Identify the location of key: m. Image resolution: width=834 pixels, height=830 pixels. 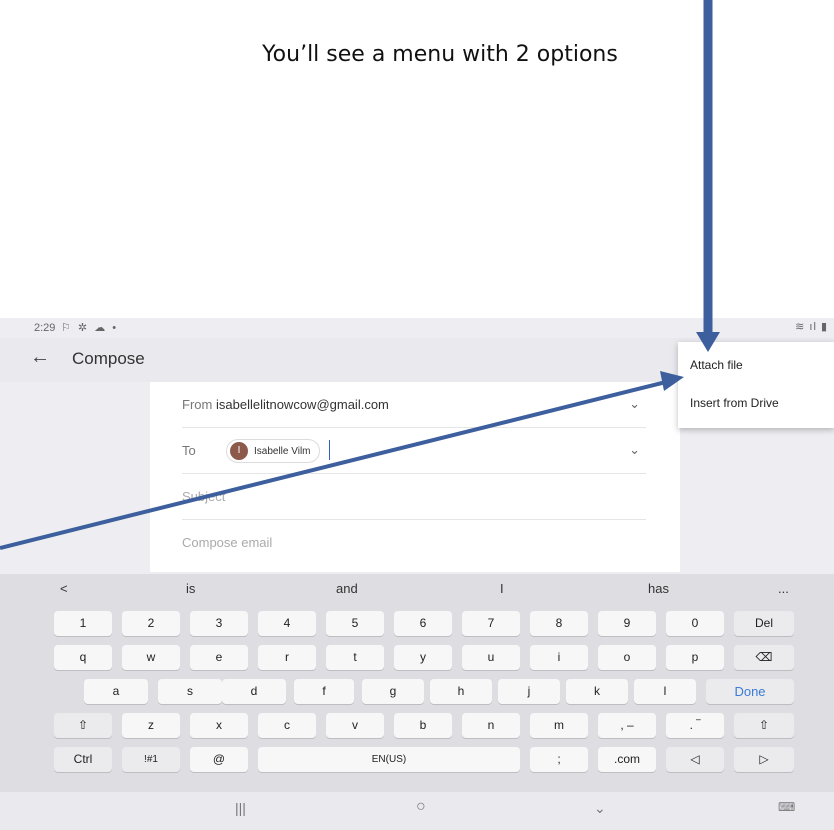
(559, 725).